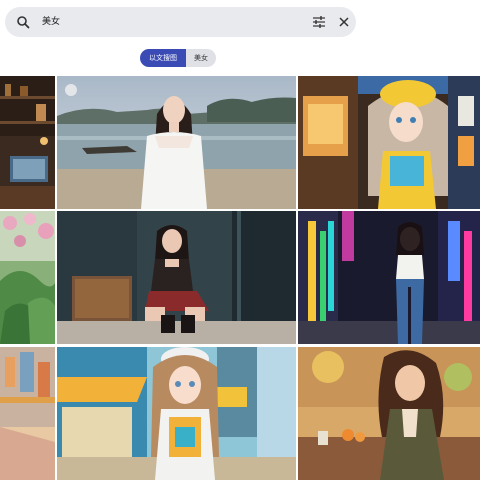  Describe the element at coordinates (389, 142) in the screenshot. I see `image-anime-girl-yellow-hat-street` at that location.